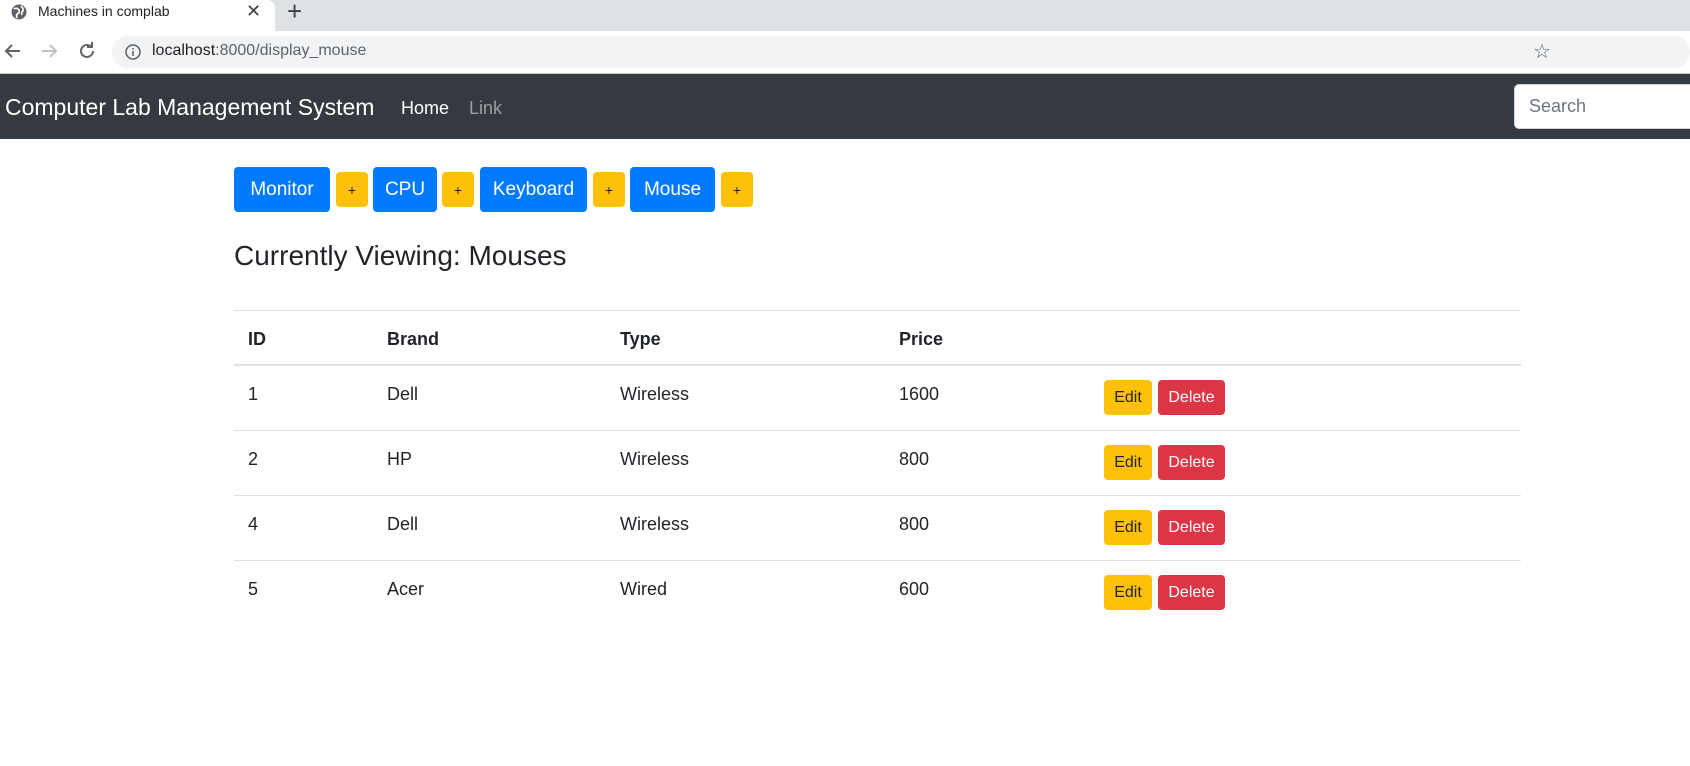 The width and height of the screenshot is (1690, 766). I want to click on address-bar: localhost:8000/display_mouse ☆, so click(901, 52).